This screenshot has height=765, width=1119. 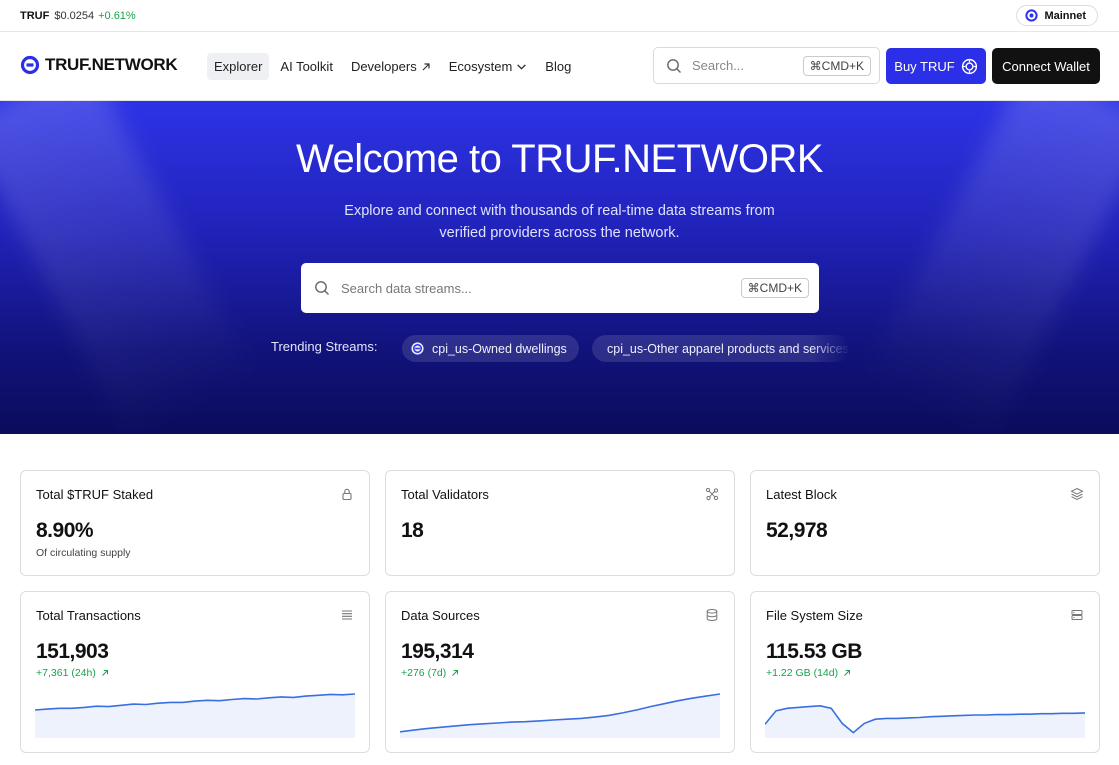 I want to click on header-search-input, so click(x=742, y=65).